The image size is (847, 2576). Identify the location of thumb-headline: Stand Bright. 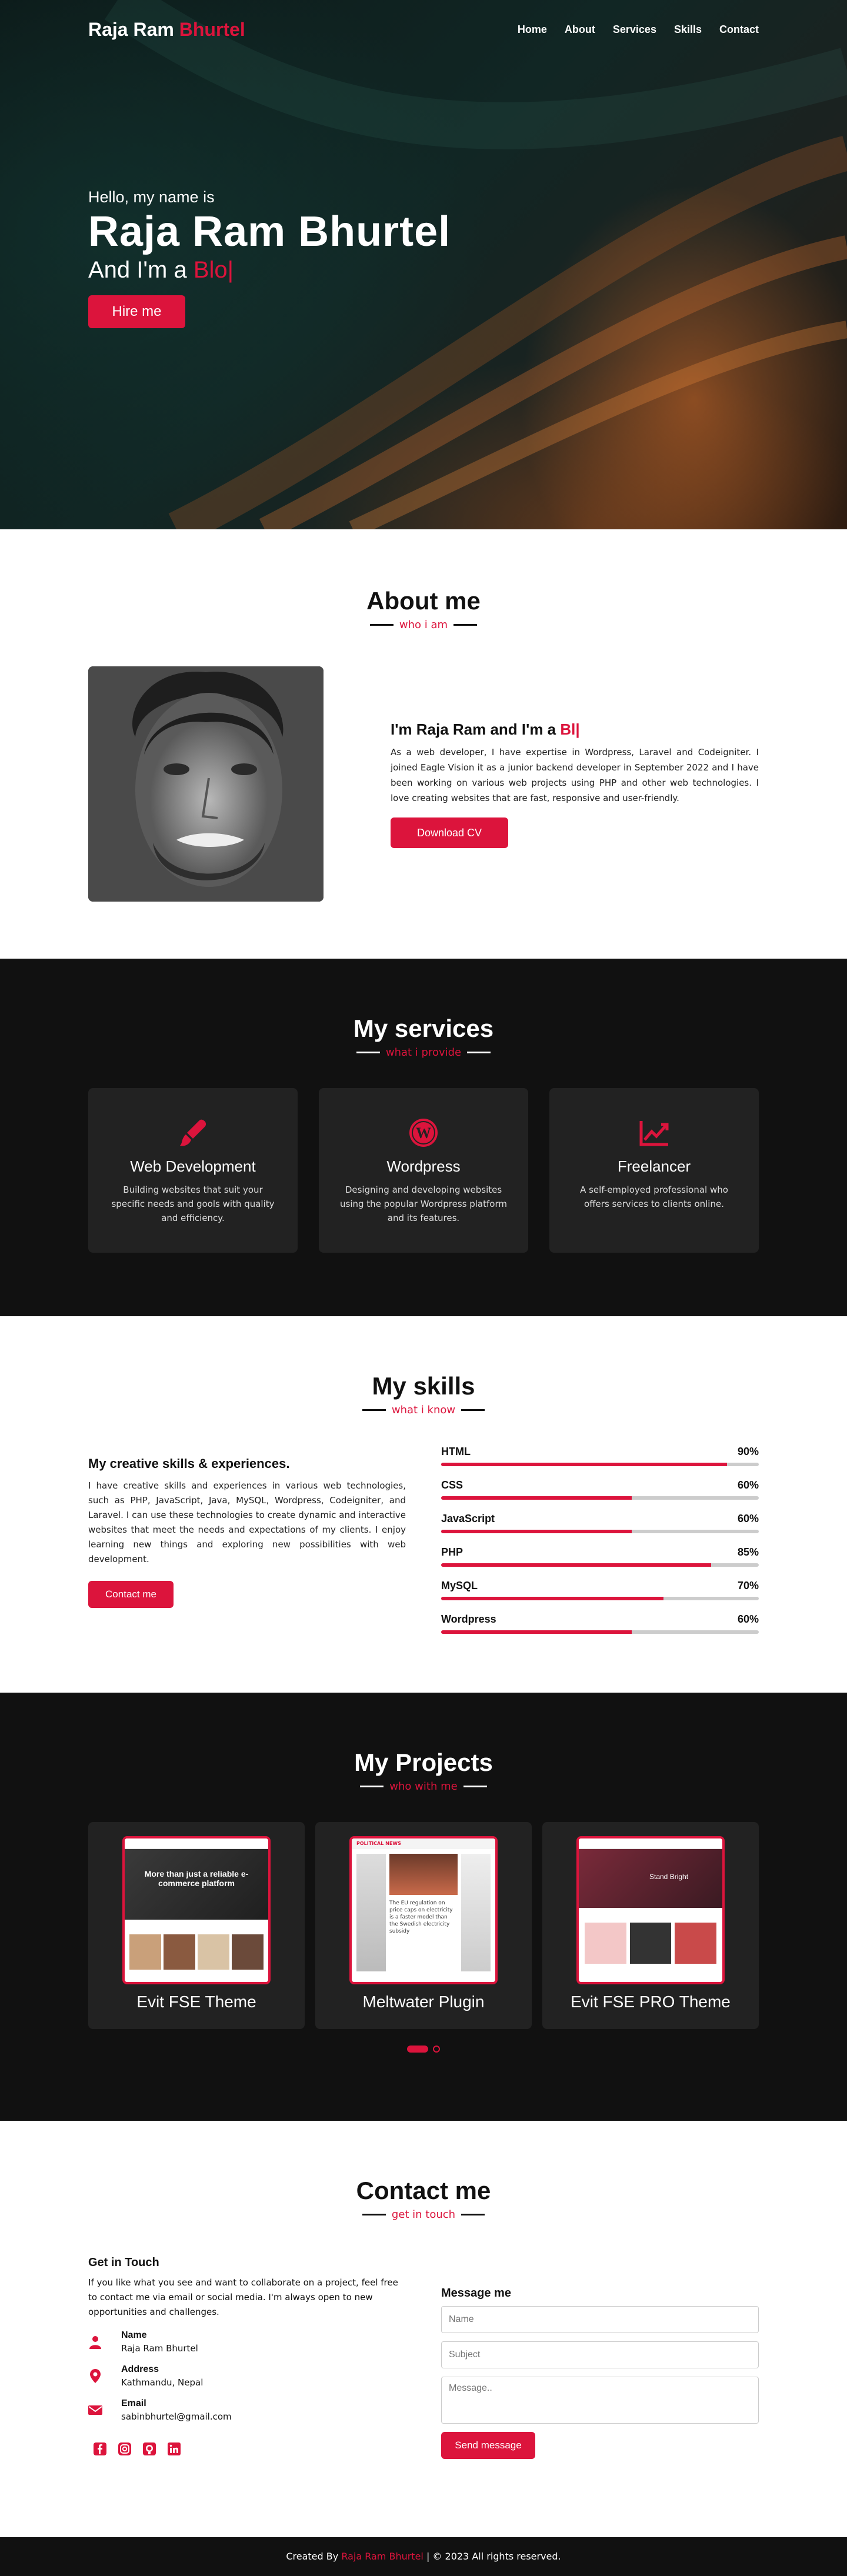
(650, 1878).